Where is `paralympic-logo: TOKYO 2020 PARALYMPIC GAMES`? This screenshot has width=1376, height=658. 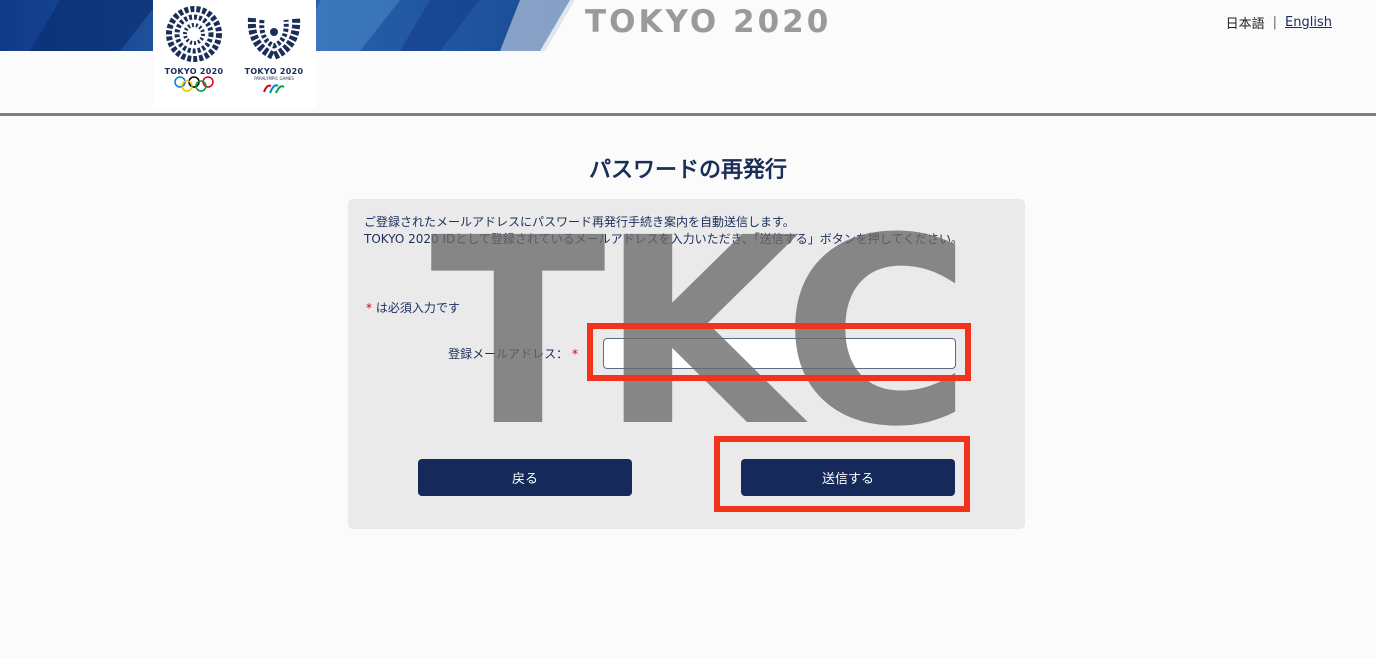
paralympic-logo: TOKYO 2020 PARALYMPIC GAMES is located at coordinates (274, 53).